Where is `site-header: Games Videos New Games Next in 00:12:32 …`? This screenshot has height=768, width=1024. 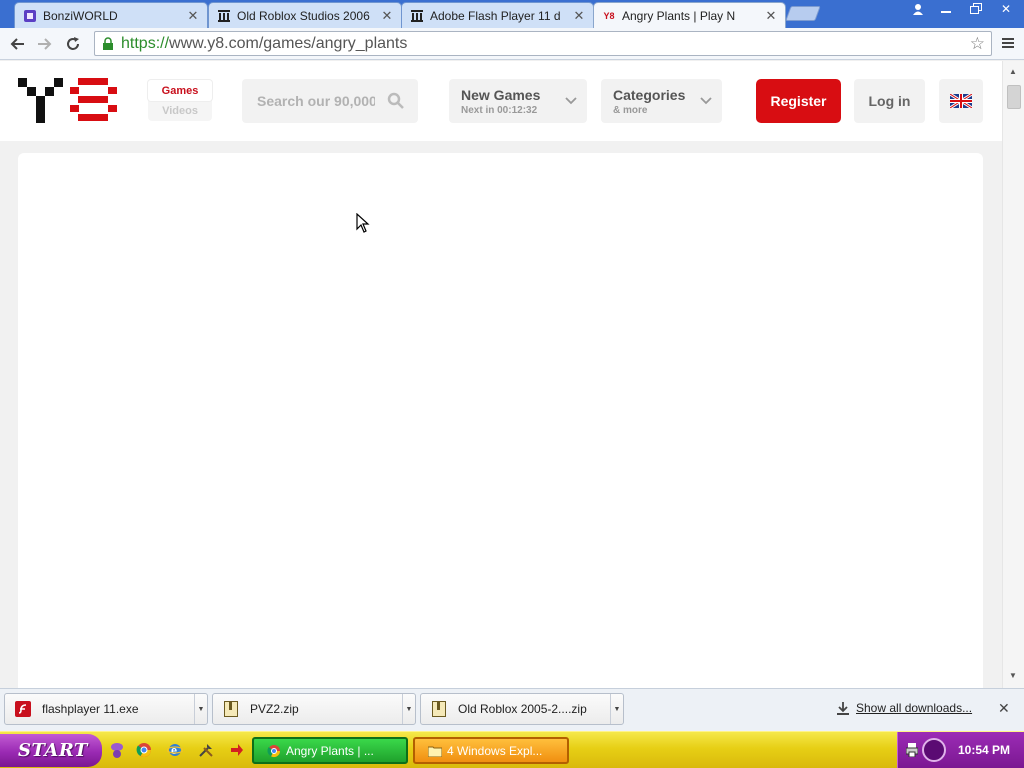
site-header: Games Videos New Games Next in 00:12:32 … is located at coordinates (501, 101).